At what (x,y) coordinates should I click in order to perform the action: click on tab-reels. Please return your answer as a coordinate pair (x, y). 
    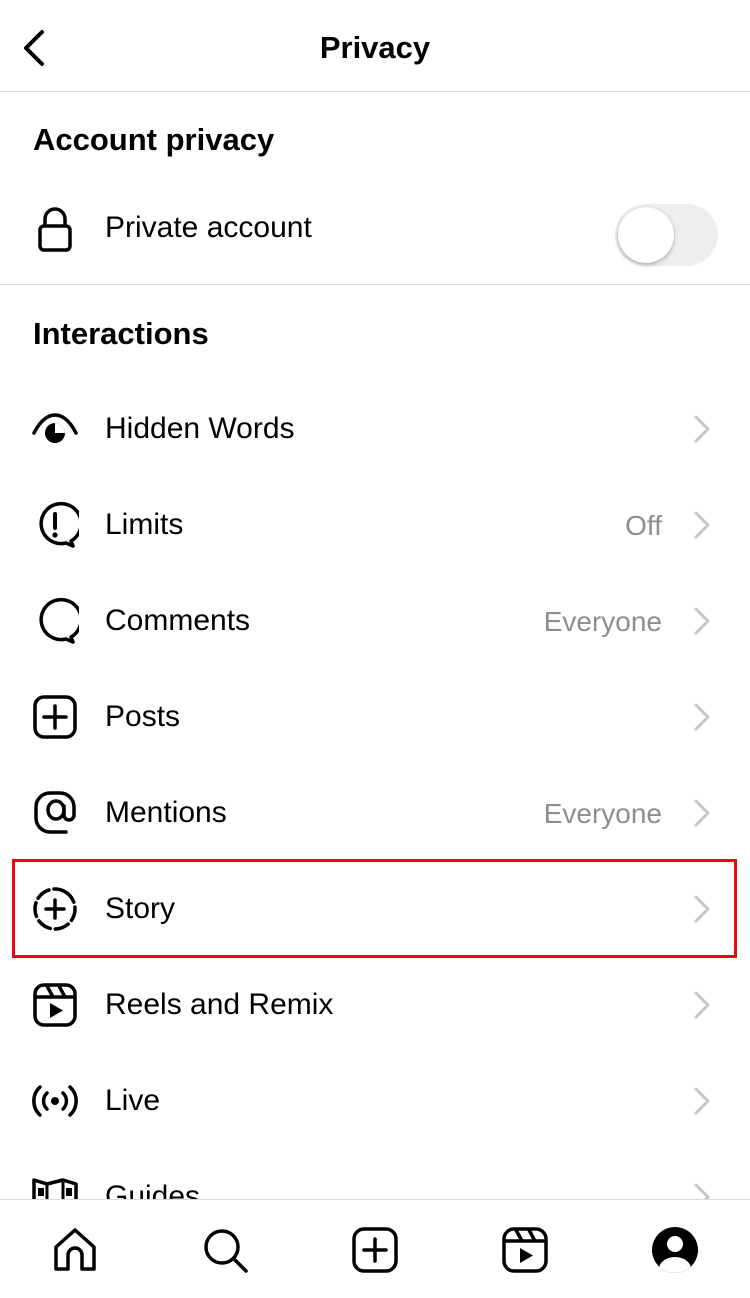
    Looking at the image, I should click on (525, 1250).